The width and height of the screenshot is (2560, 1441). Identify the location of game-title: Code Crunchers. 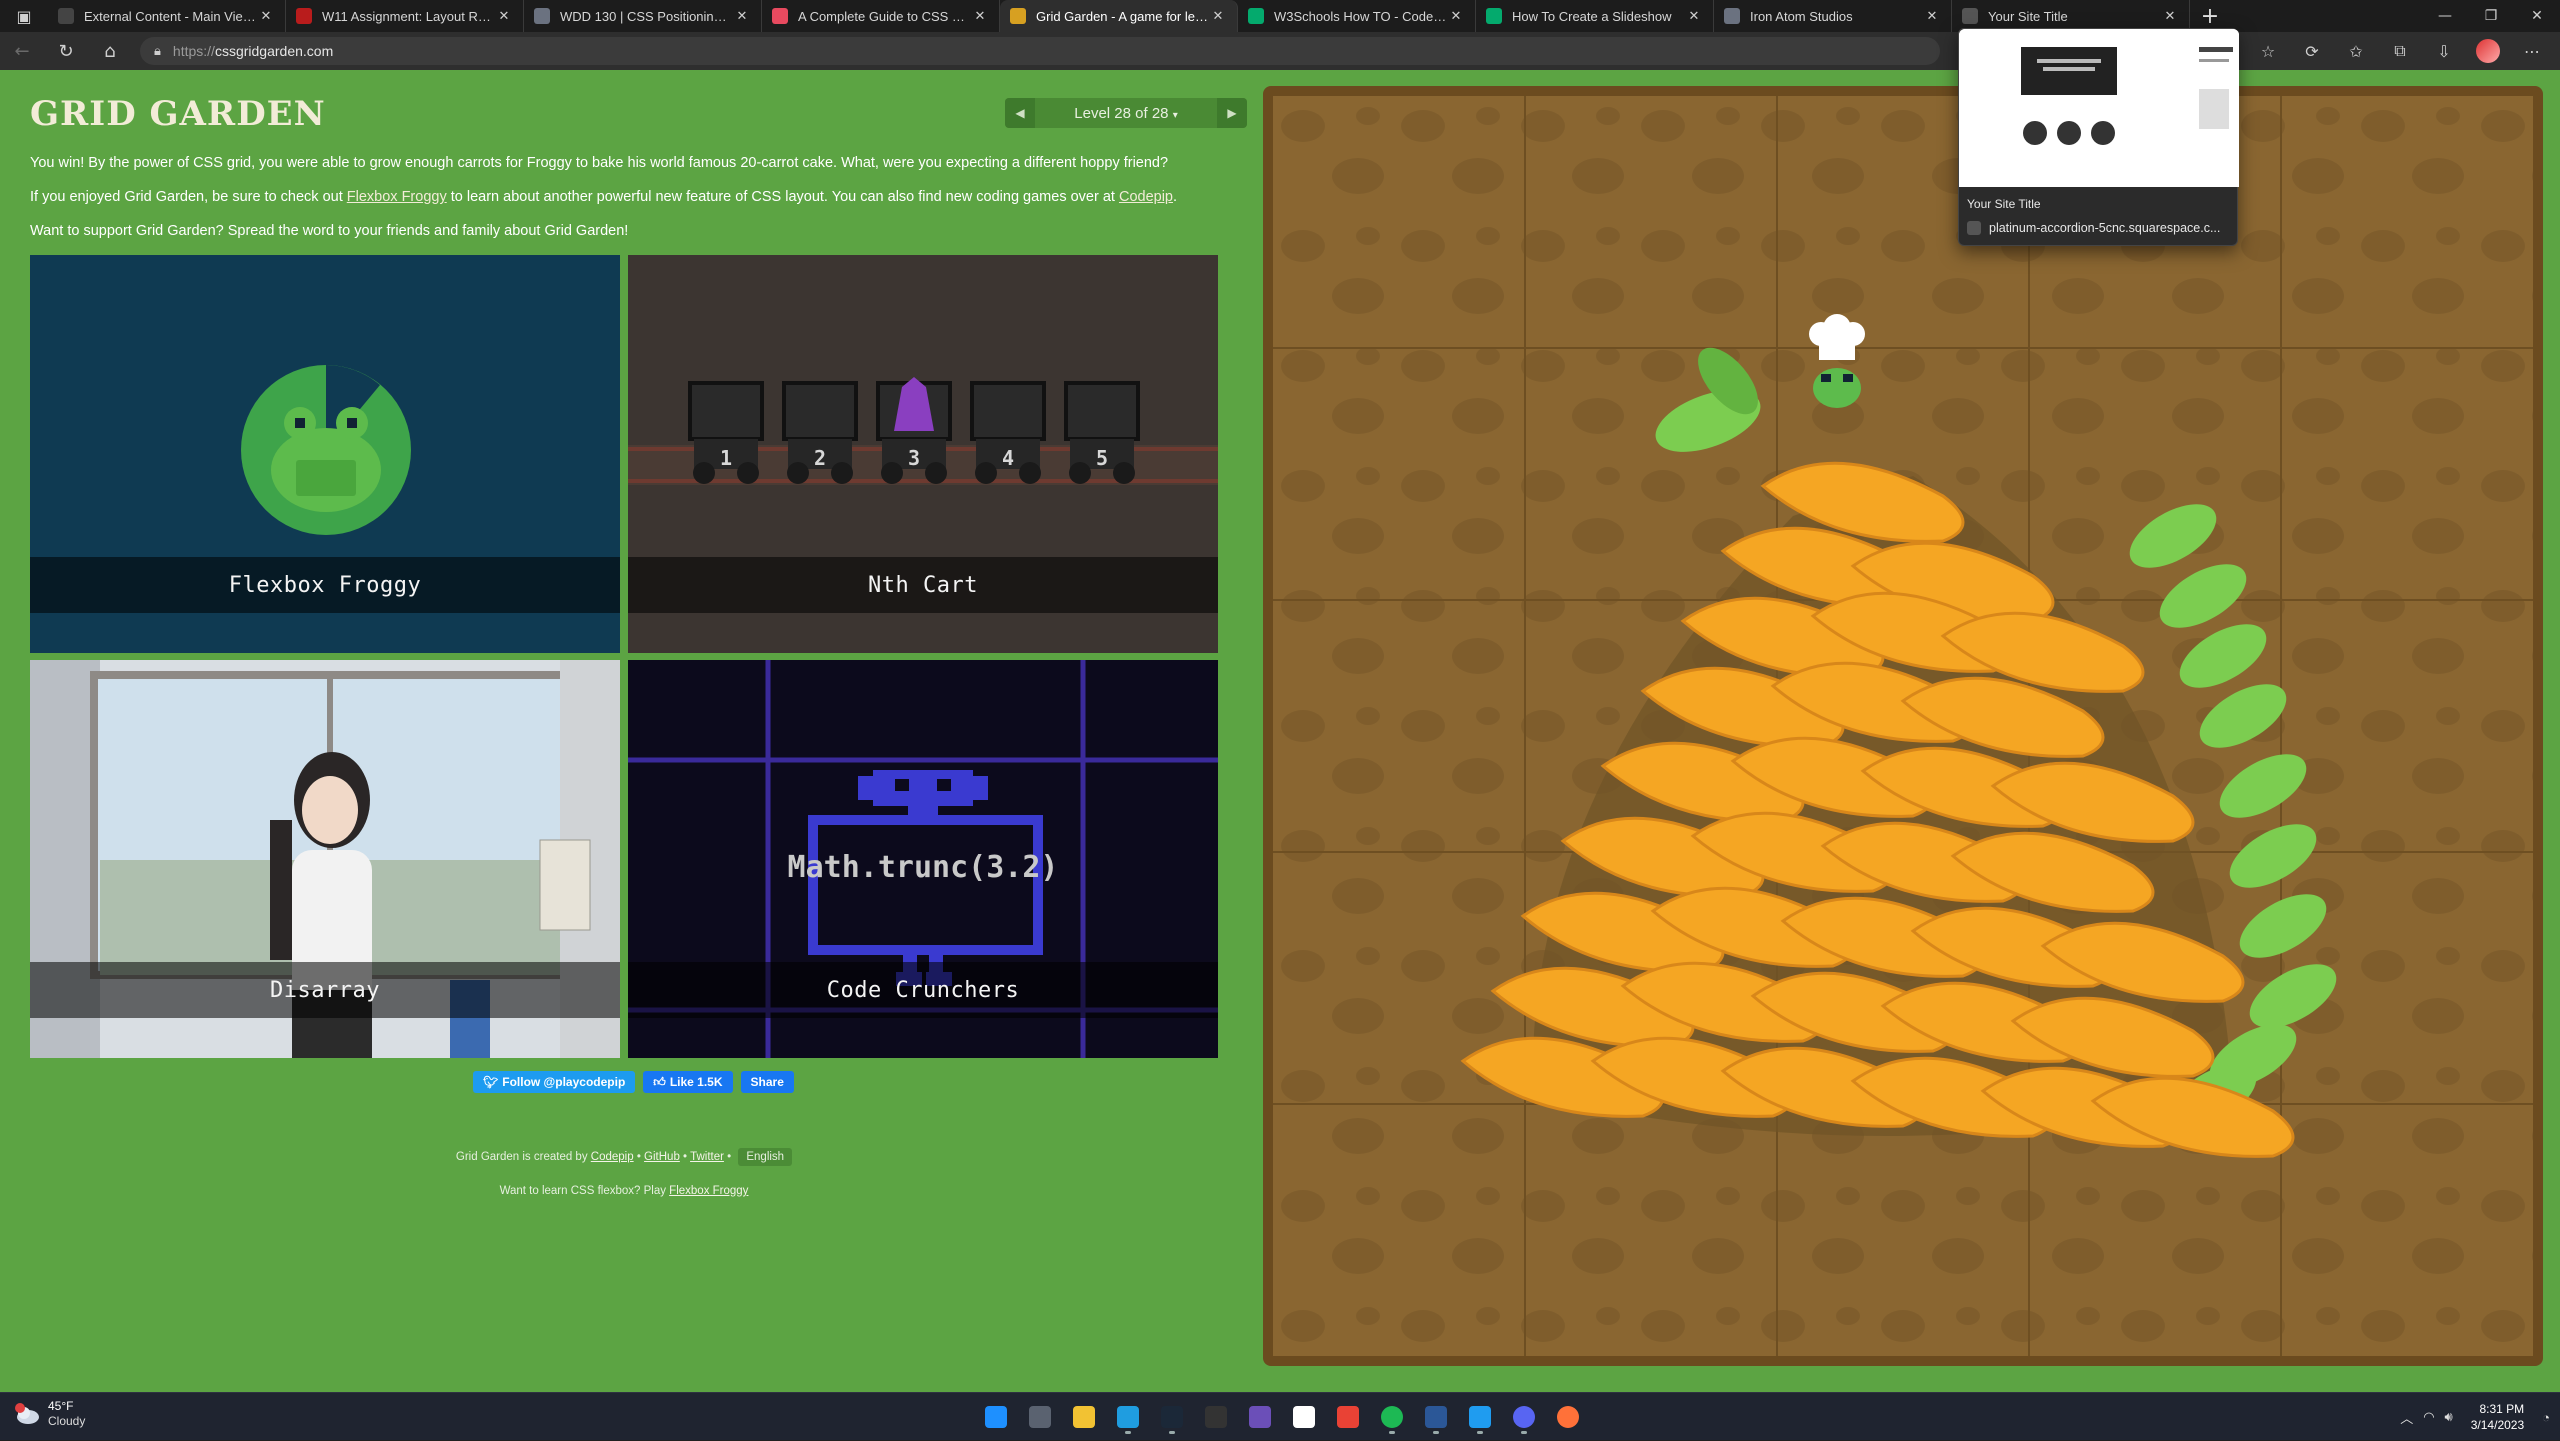
(923, 990).